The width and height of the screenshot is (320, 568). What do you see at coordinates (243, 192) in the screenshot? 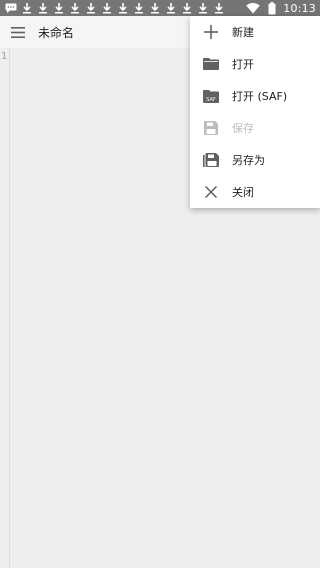
I see `menu-item-label: 关闭` at bounding box center [243, 192].